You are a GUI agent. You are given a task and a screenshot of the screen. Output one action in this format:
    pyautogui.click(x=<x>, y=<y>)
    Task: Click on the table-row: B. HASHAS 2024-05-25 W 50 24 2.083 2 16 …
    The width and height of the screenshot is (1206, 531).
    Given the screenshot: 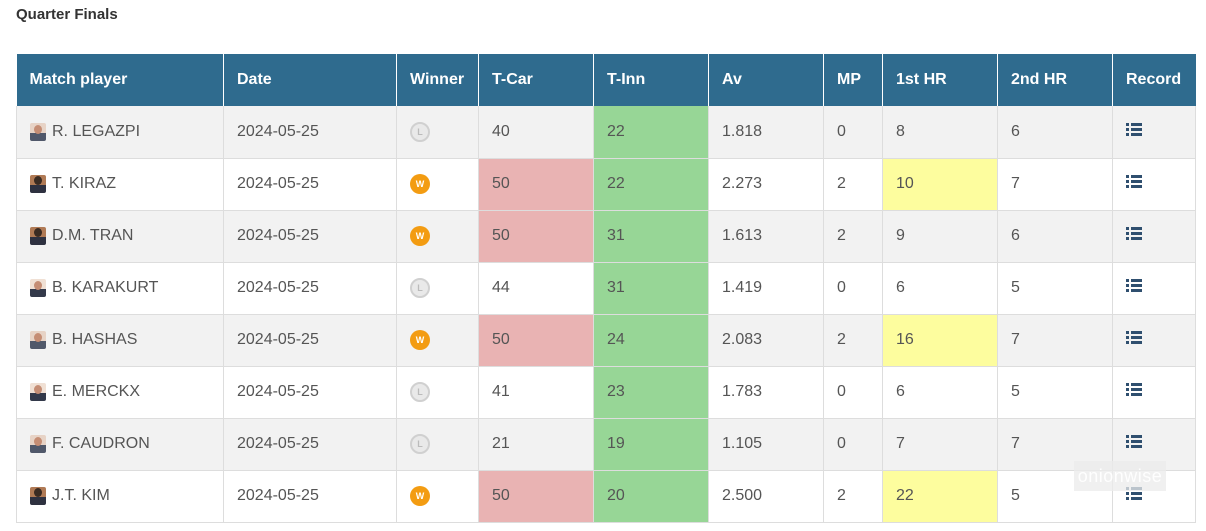 What is the action you would take?
    pyautogui.click(x=606, y=340)
    